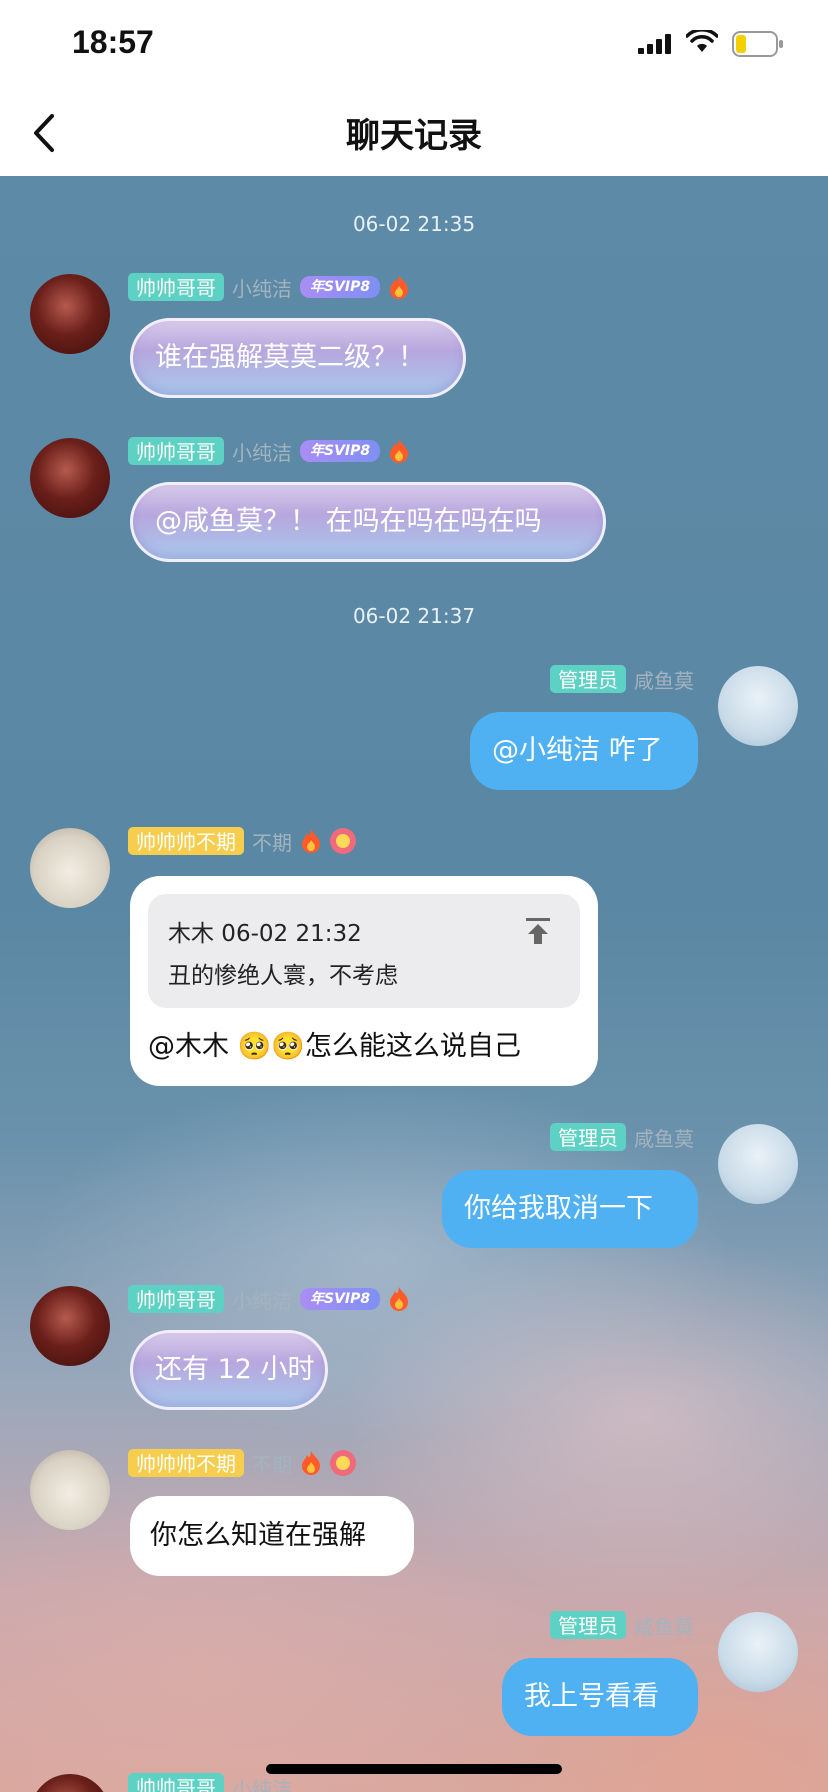 Image resolution: width=828 pixels, height=1792 pixels. I want to click on jump-to-top-icon, so click(538, 931).